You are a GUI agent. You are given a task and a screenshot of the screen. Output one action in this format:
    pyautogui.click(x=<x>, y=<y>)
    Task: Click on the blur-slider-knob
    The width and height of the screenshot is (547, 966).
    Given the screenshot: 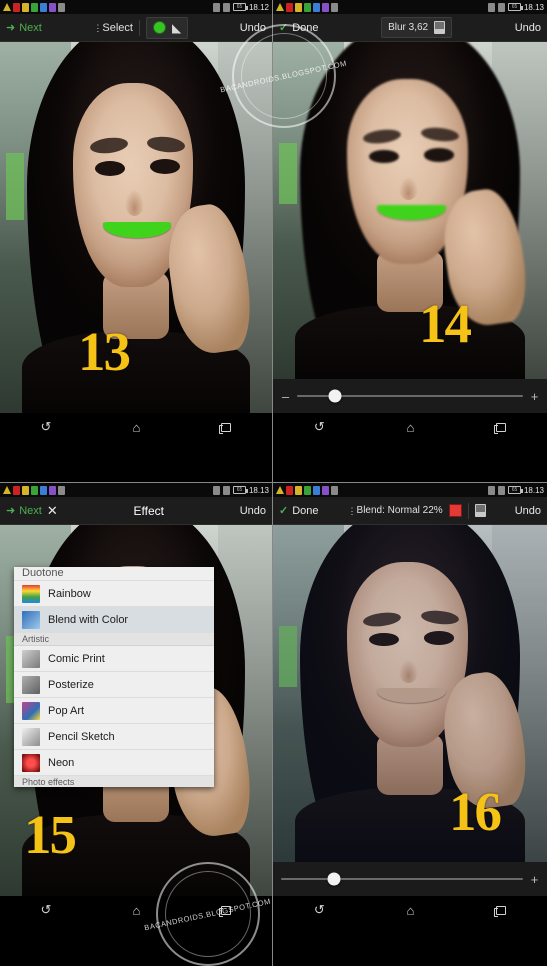 What is the action you would take?
    pyautogui.click(x=335, y=396)
    